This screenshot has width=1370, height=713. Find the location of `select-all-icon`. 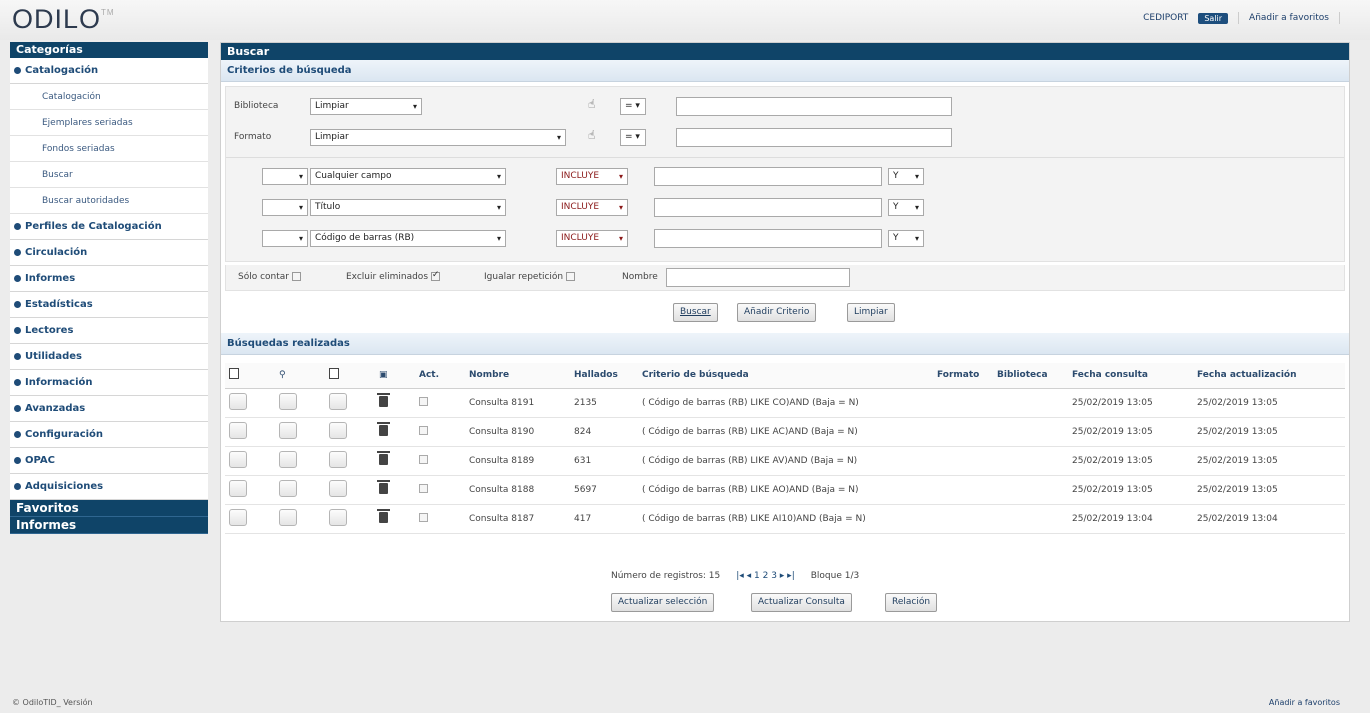

select-all-icon is located at coordinates (234, 374).